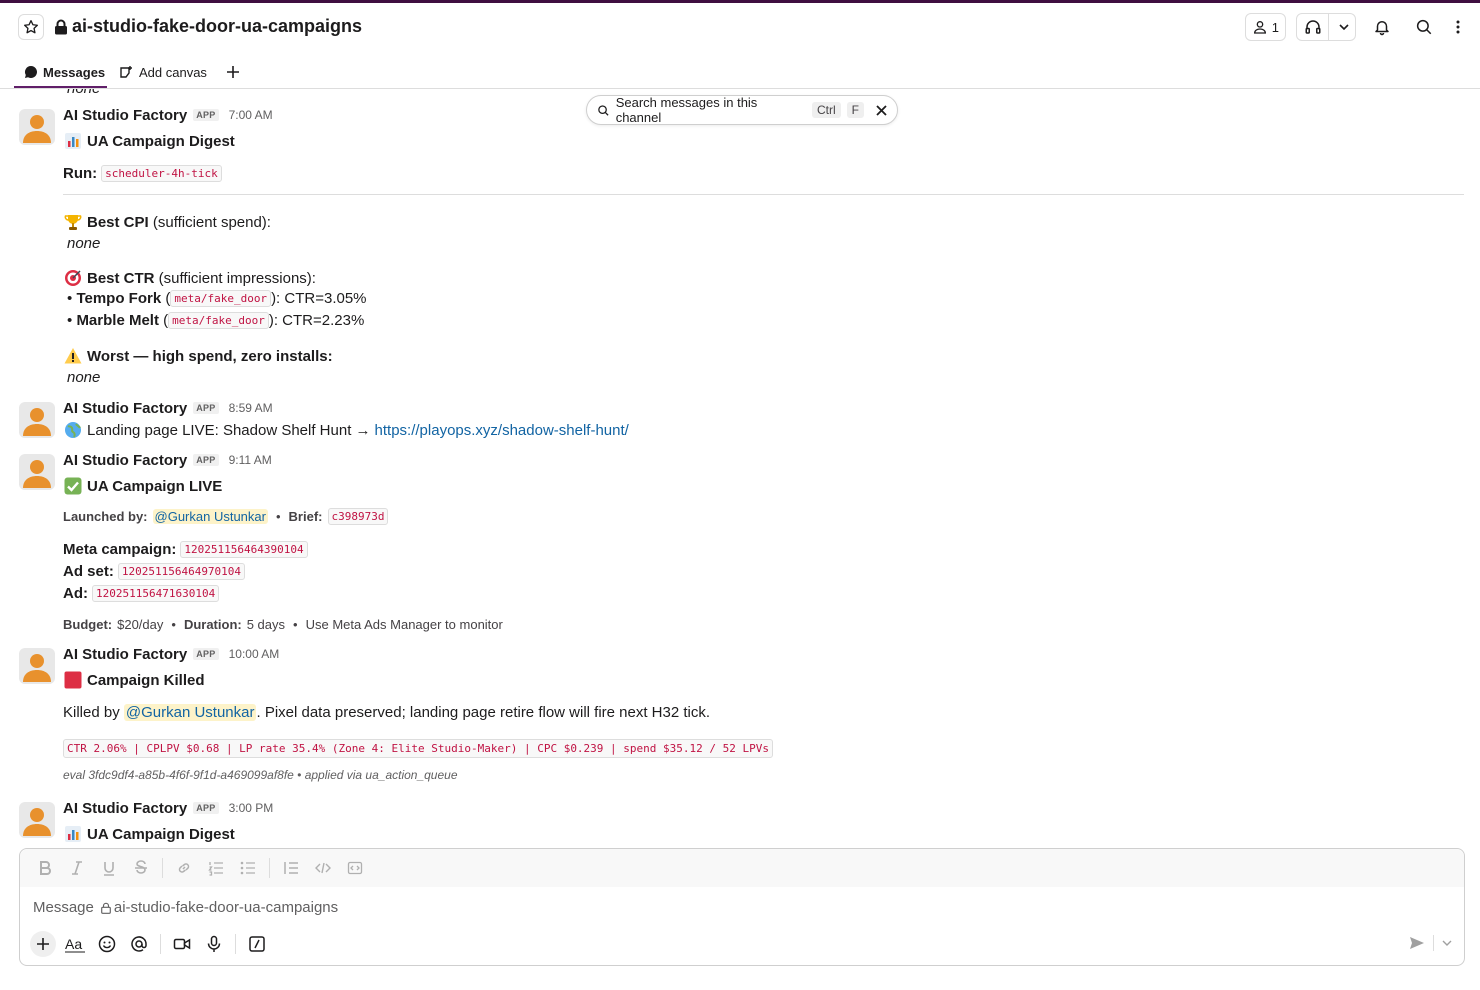 The height and width of the screenshot is (990, 1480). I want to click on link-icon, so click(184, 868).